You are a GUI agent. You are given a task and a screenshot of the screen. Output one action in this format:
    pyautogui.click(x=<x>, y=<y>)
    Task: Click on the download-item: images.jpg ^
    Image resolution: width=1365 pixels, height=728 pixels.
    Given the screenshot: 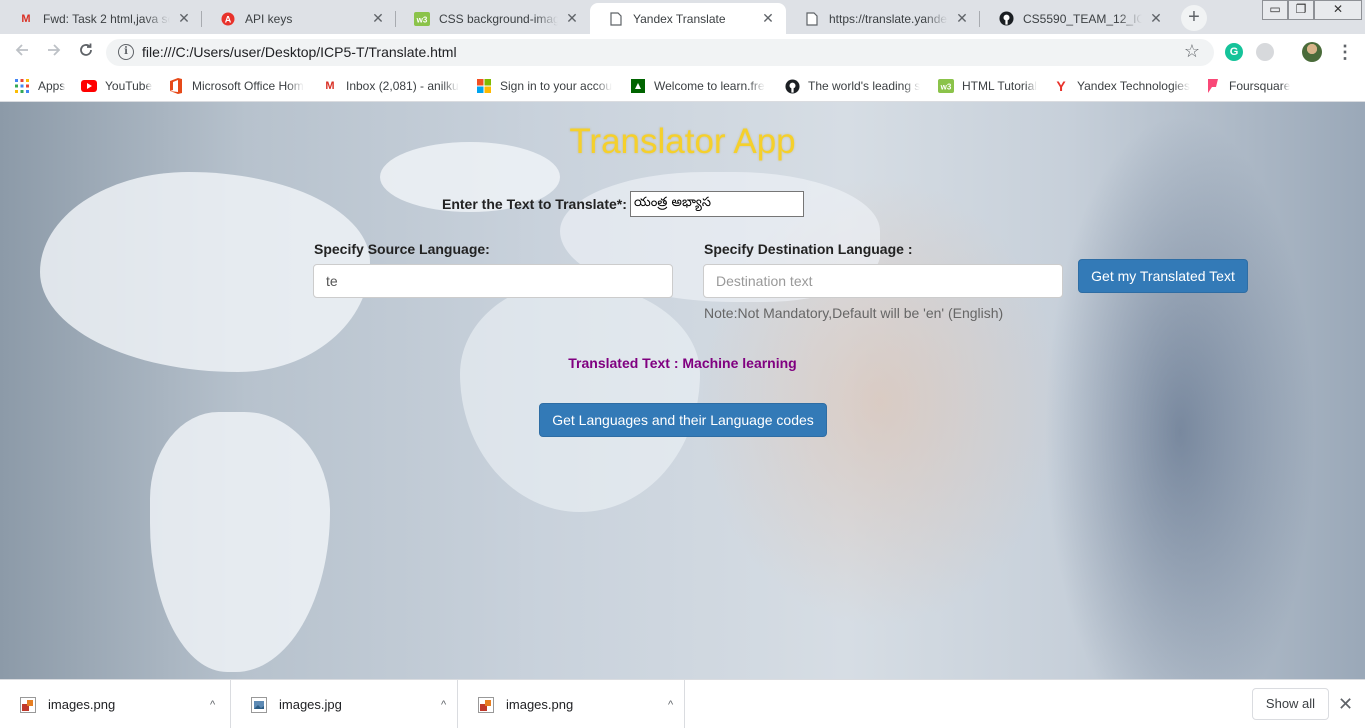 What is the action you would take?
    pyautogui.click(x=344, y=704)
    